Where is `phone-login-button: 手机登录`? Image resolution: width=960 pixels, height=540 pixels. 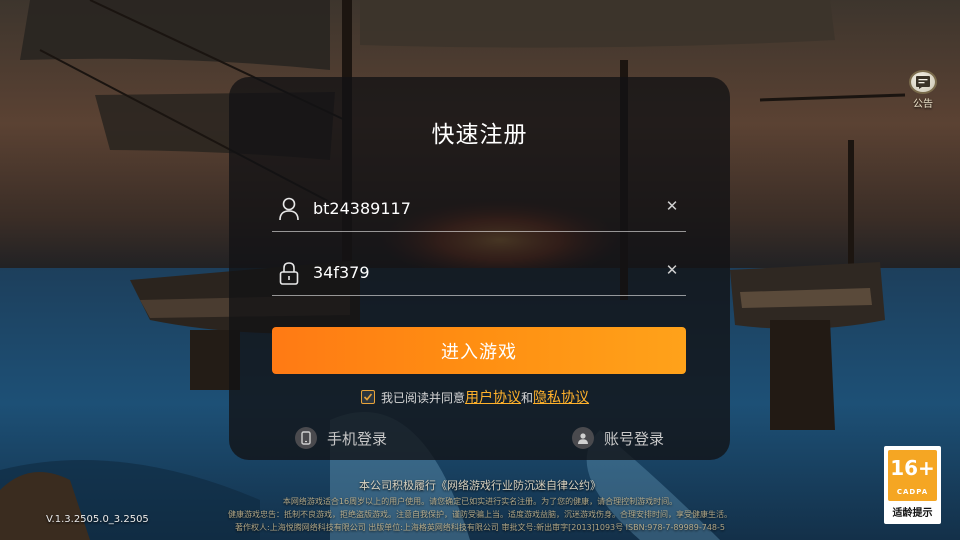
phone-login-button: 手机登录 is located at coordinates (341, 438).